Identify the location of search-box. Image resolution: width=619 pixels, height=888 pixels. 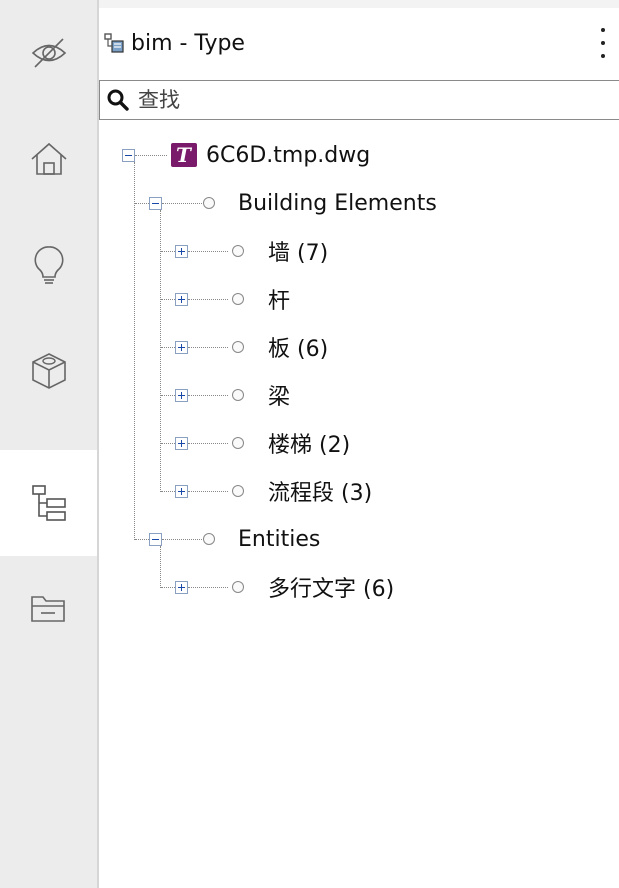
(359, 100).